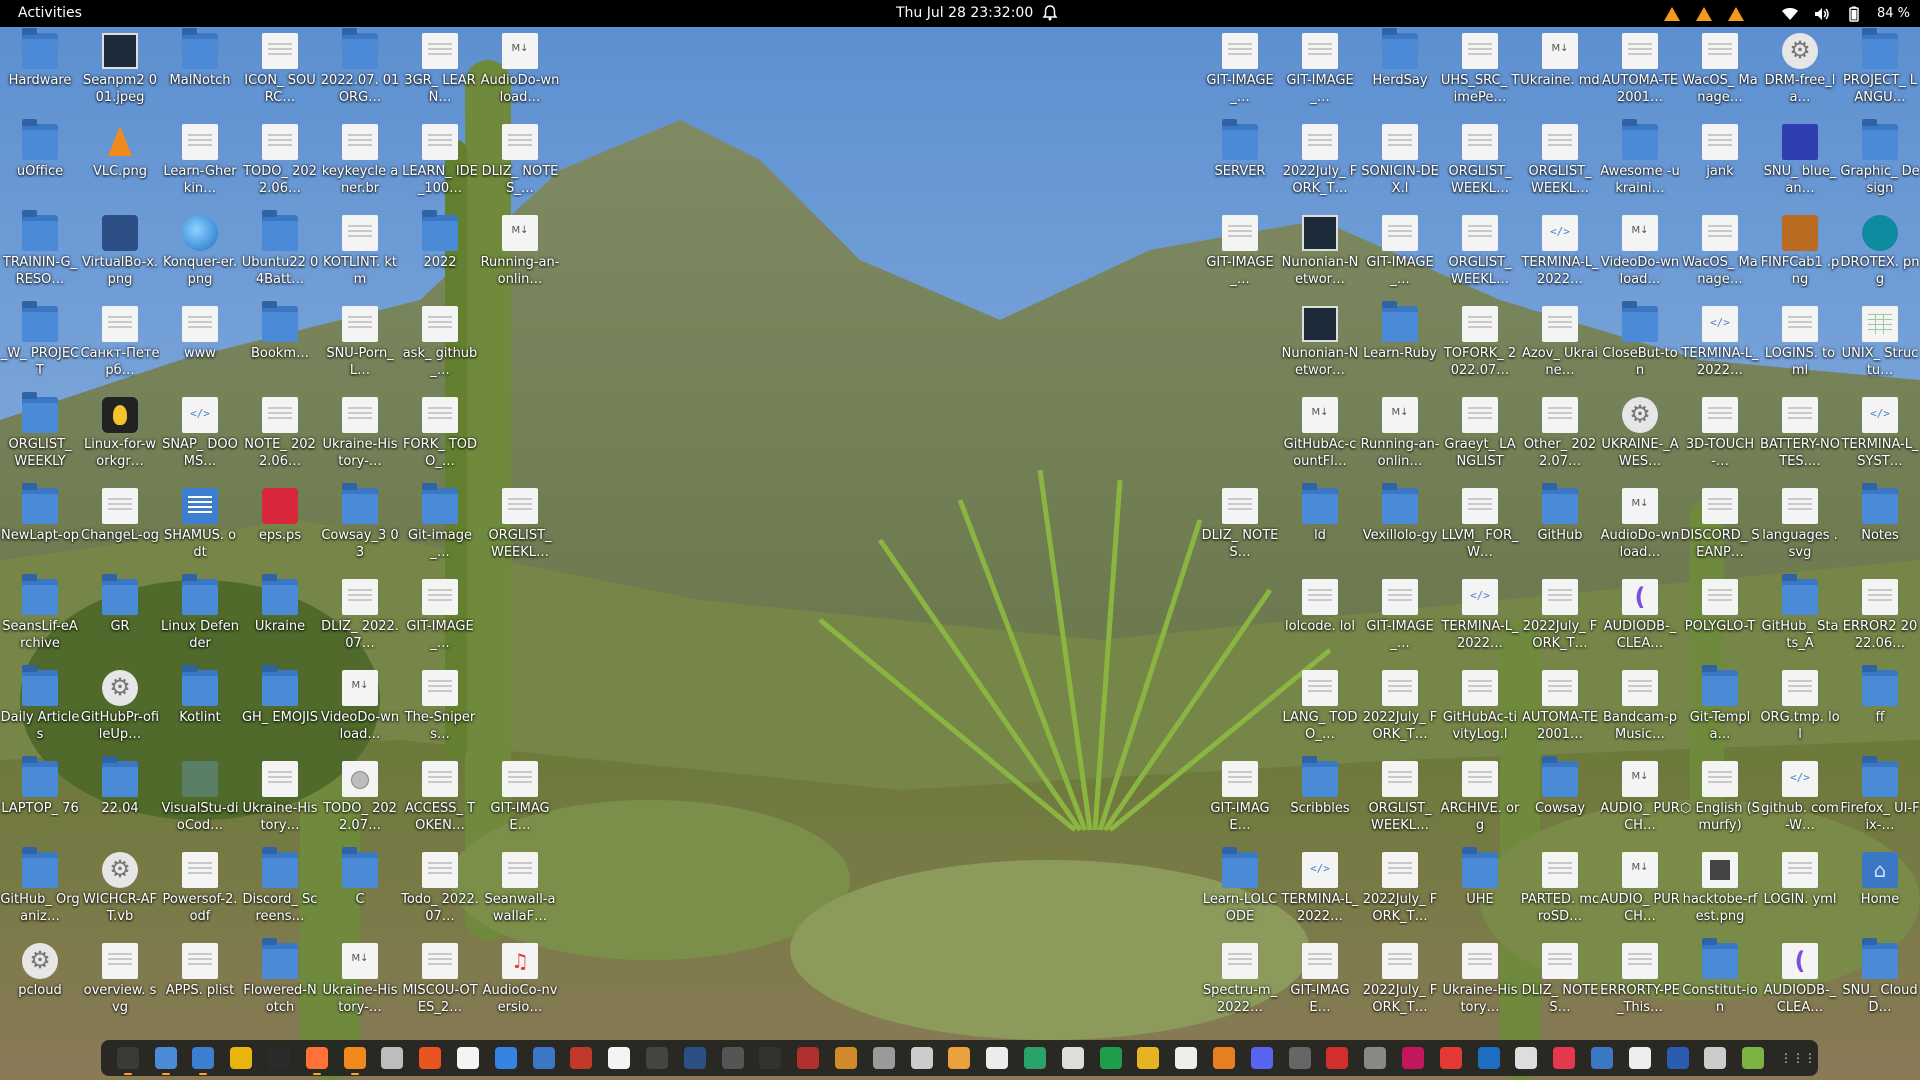 This screenshot has width=1920, height=1080. What do you see at coordinates (40, 617) in the screenshot?
I see `desktop-icon: SeansLif-eArchive` at bounding box center [40, 617].